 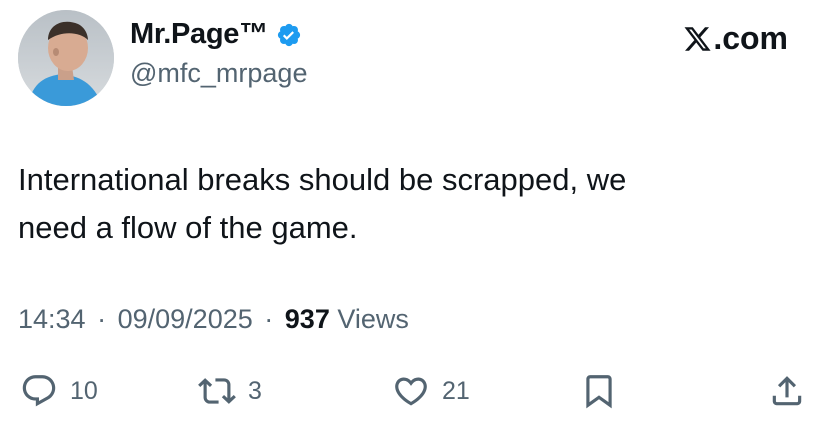 What do you see at coordinates (456, 390) in the screenshot?
I see `like-count: 21` at bounding box center [456, 390].